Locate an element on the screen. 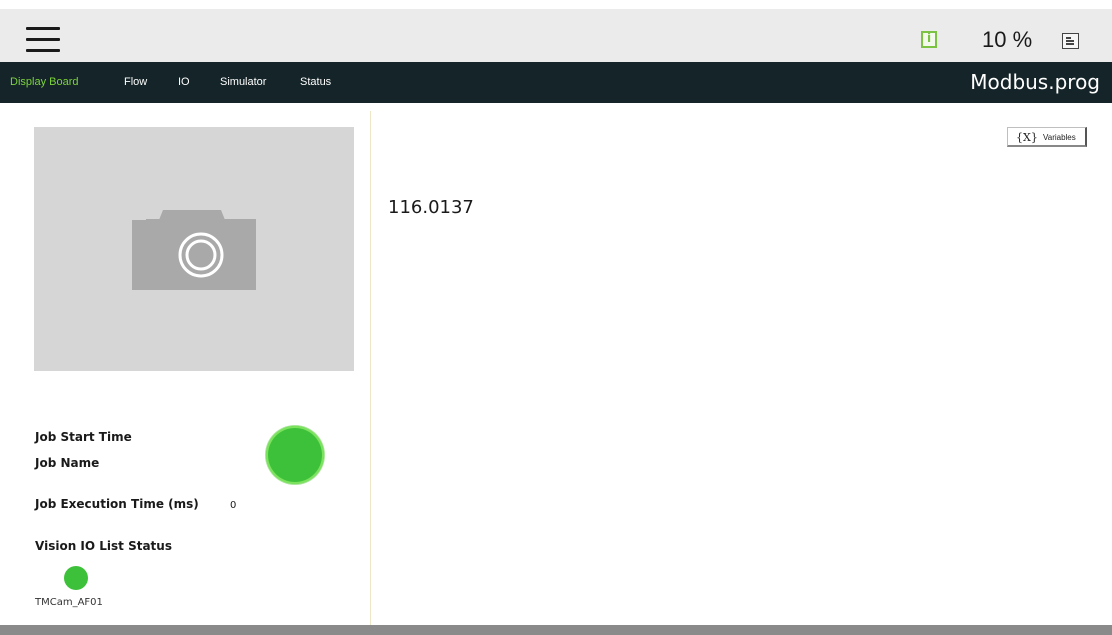 Image resolution: width=1112 pixels, height=635 pixels. tab-simulator: Simulator is located at coordinates (243, 82).